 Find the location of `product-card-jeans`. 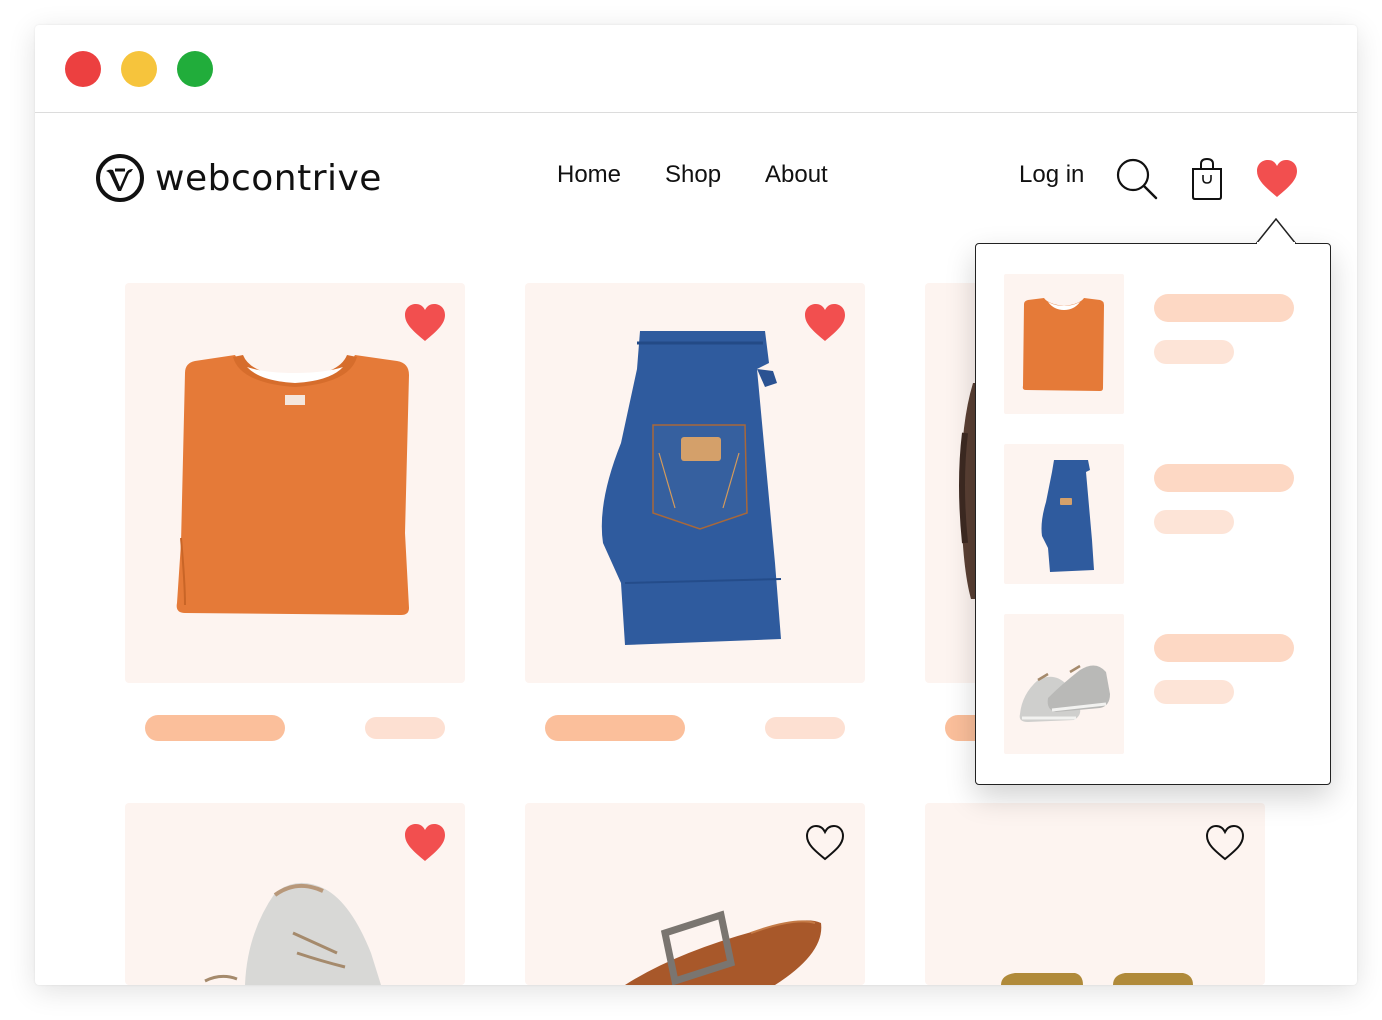

product-card-jeans is located at coordinates (695, 483).